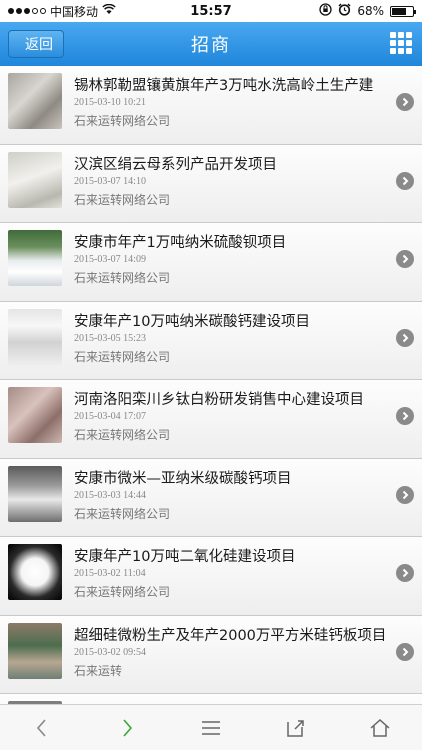  I want to click on item-title: 超细硅微粉生产及年产2000万平方米硅钙板项目, so click(230, 635).